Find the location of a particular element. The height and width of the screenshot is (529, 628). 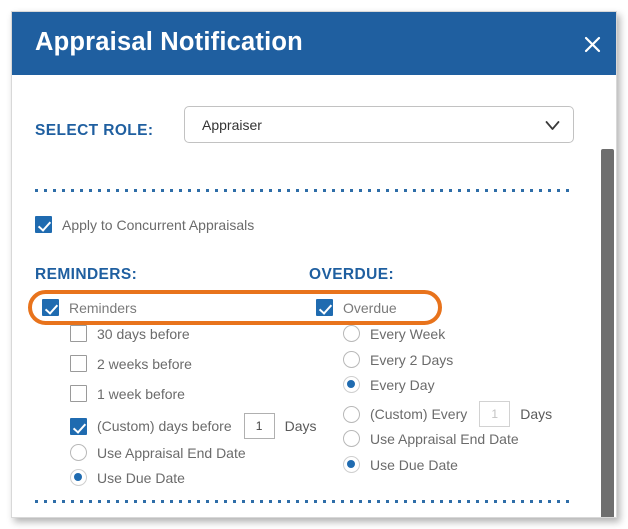

reminders-custom-days-input: 1 is located at coordinates (259, 426).